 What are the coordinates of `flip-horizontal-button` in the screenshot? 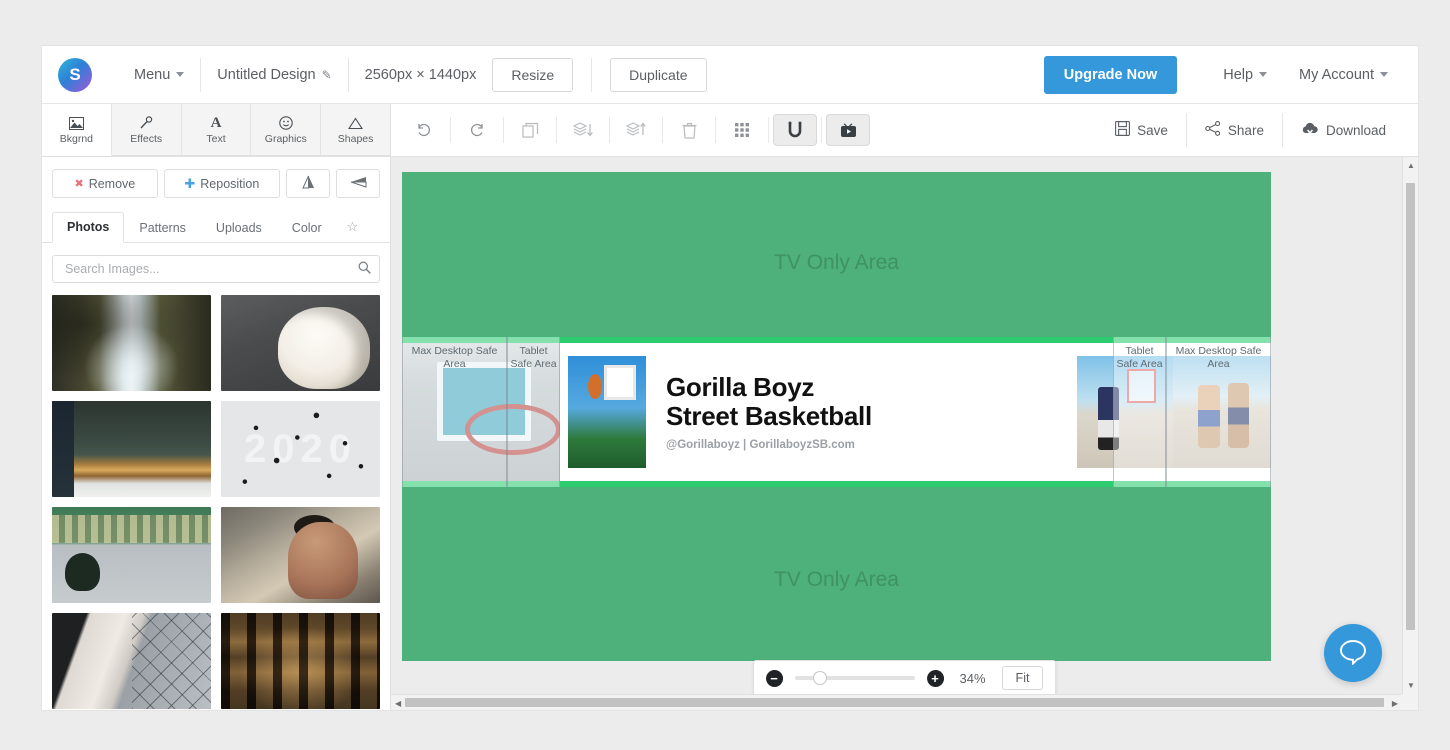 It's located at (358, 183).